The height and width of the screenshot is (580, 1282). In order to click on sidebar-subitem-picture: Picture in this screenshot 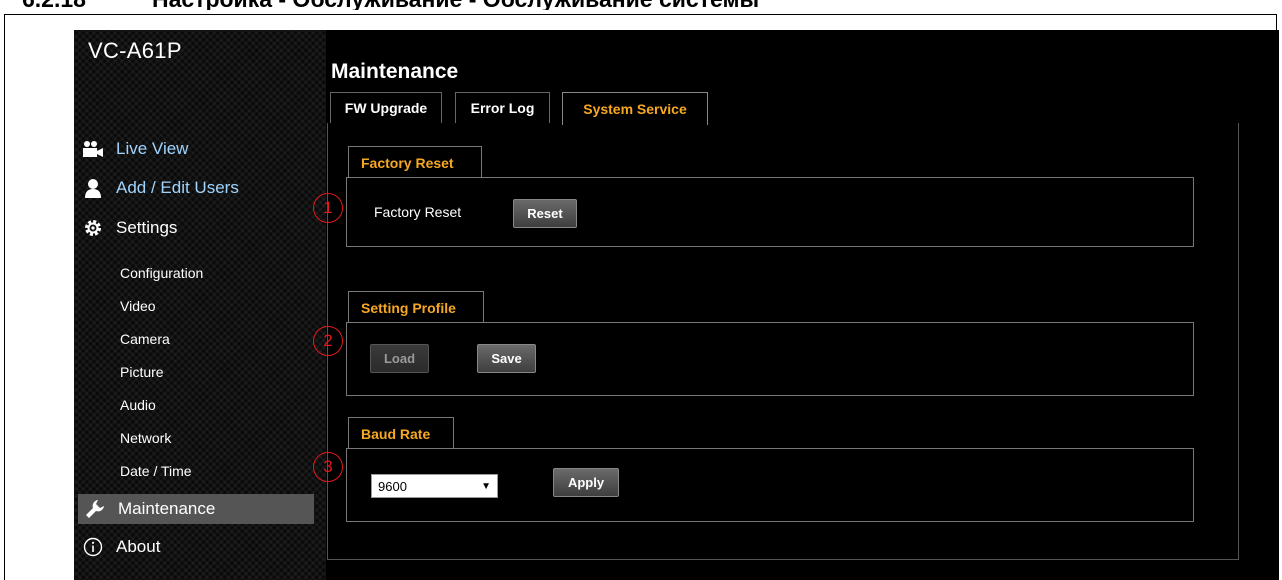, I will do `click(142, 372)`.